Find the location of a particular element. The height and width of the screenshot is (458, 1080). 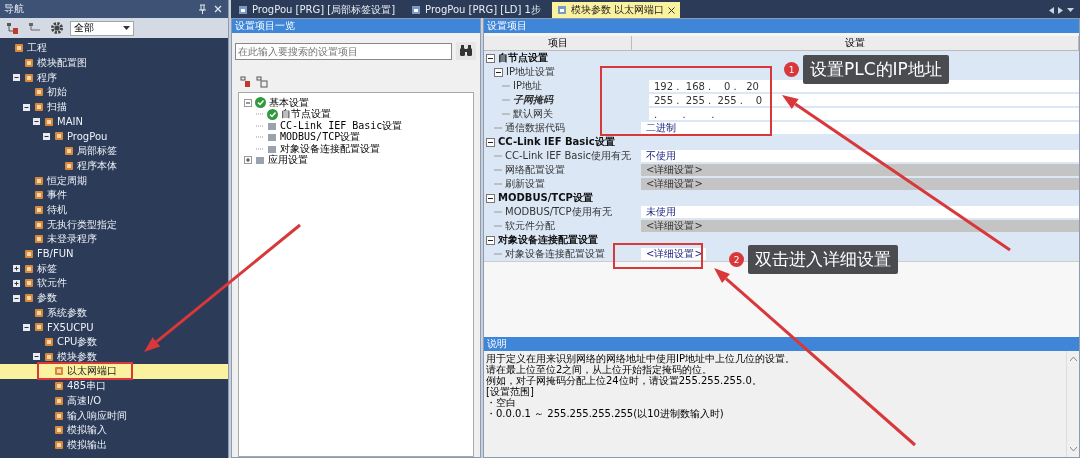

setting-label: 通信数据代码 is located at coordinates (535, 128).